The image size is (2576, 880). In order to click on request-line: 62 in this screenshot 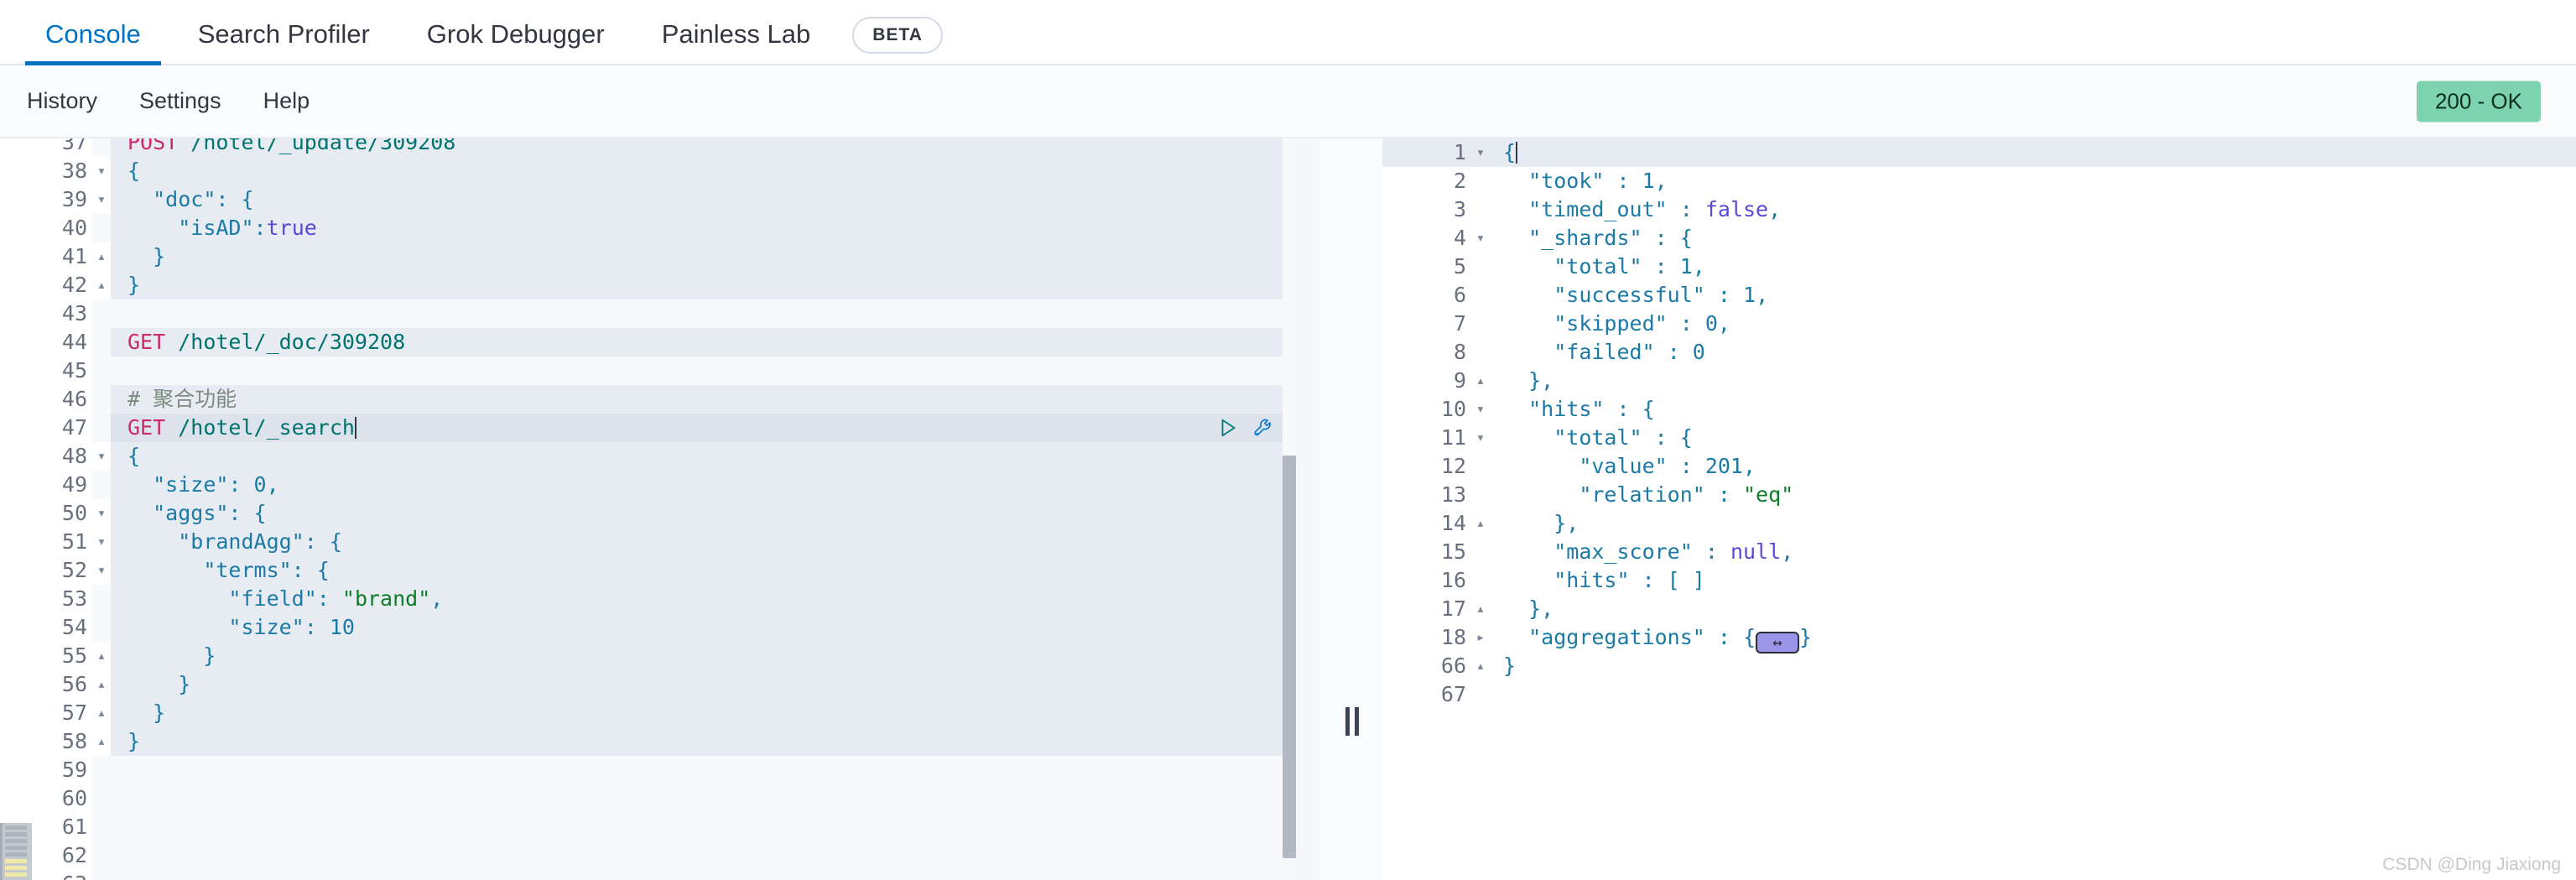, I will do `click(648, 856)`.